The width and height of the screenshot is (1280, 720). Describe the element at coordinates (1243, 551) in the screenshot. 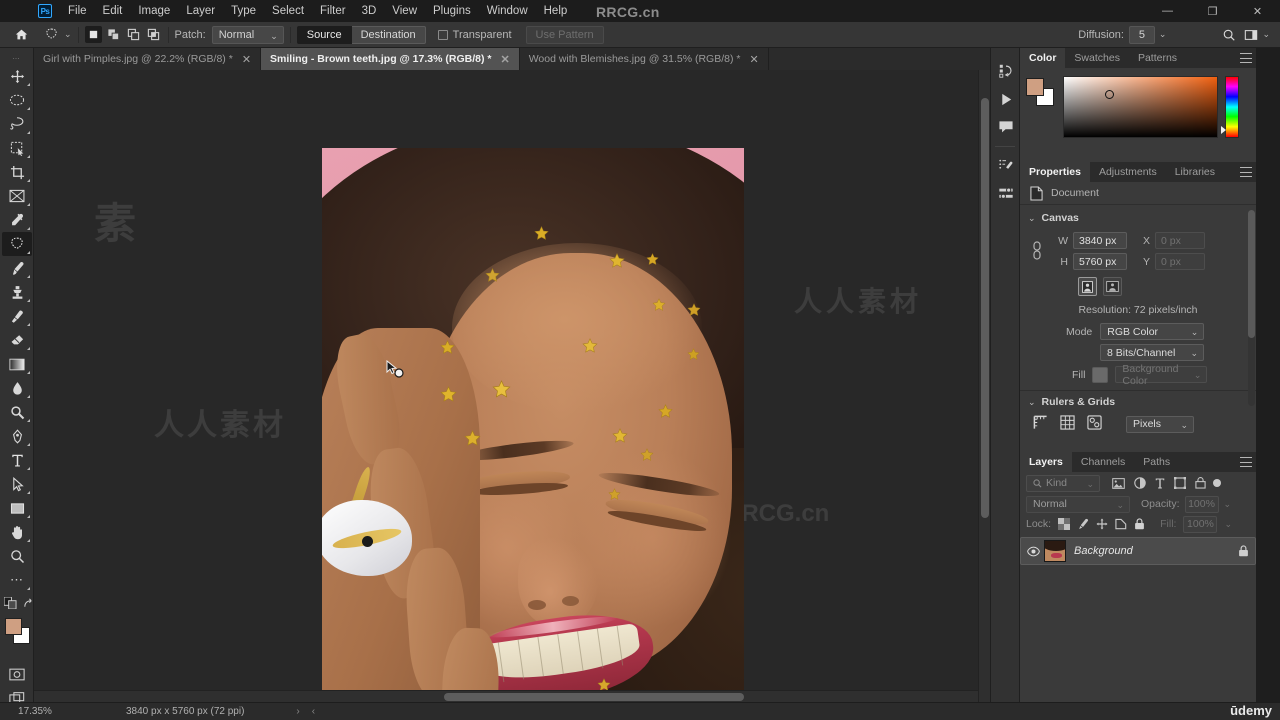

I see `lock-icon` at that location.